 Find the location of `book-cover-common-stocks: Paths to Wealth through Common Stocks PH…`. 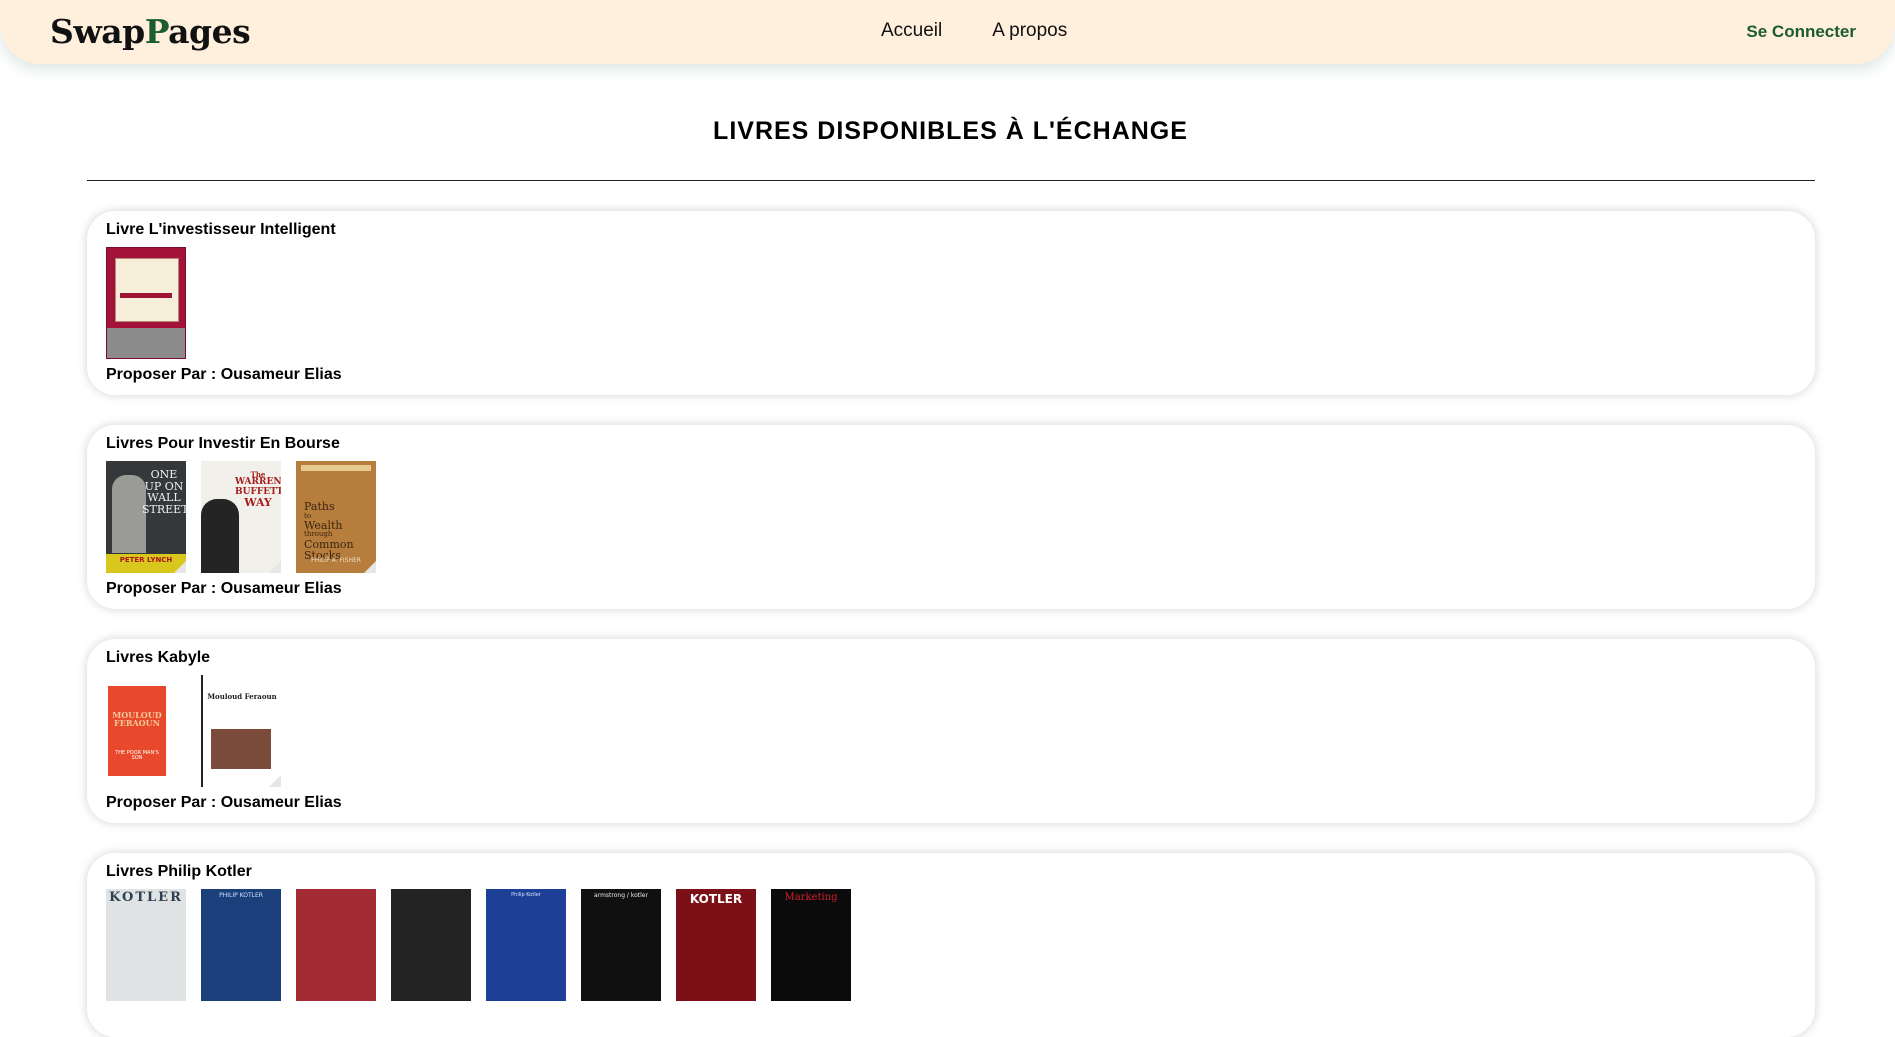

book-cover-common-stocks: Paths to Wealth through Common Stocks PH… is located at coordinates (336, 517).